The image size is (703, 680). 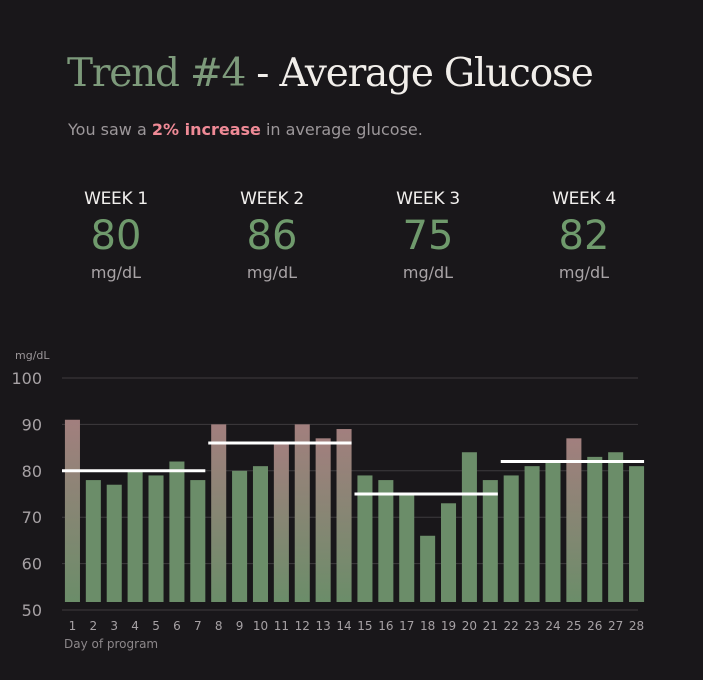 What do you see at coordinates (240, 626) in the screenshot?
I see `x-tick-label: 9` at bounding box center [240, 626].